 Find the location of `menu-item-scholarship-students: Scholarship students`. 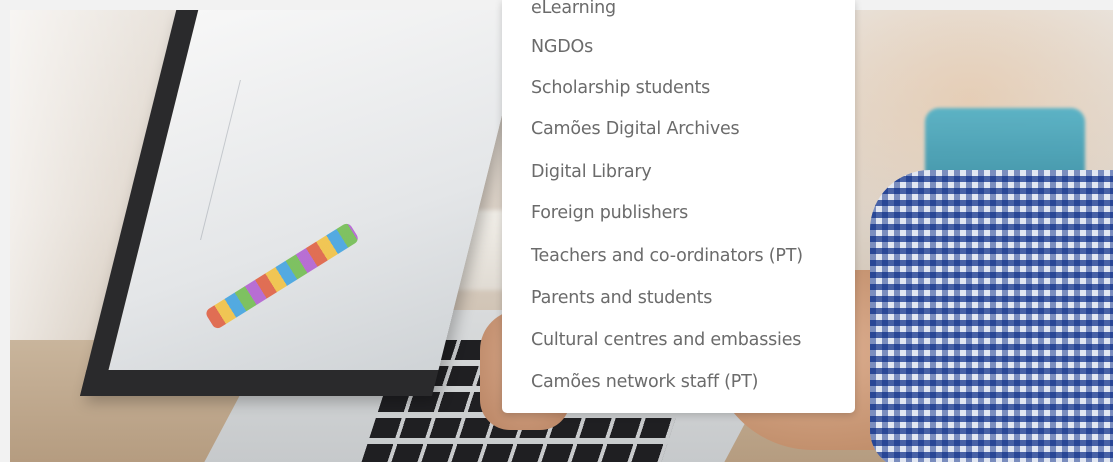

menu-item-scholarship-students: Scholarship students is located at coordinates (620, 88).